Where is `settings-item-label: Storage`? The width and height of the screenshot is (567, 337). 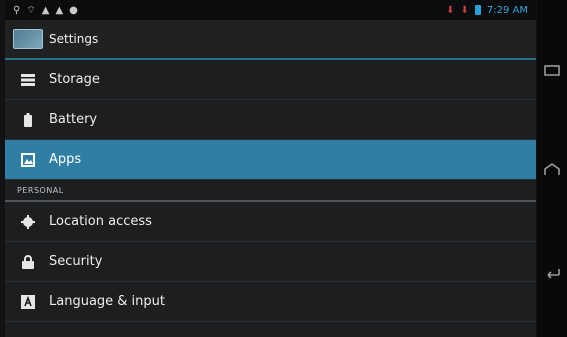
settings-item-label: Storage is located at coordinates (74, 79).